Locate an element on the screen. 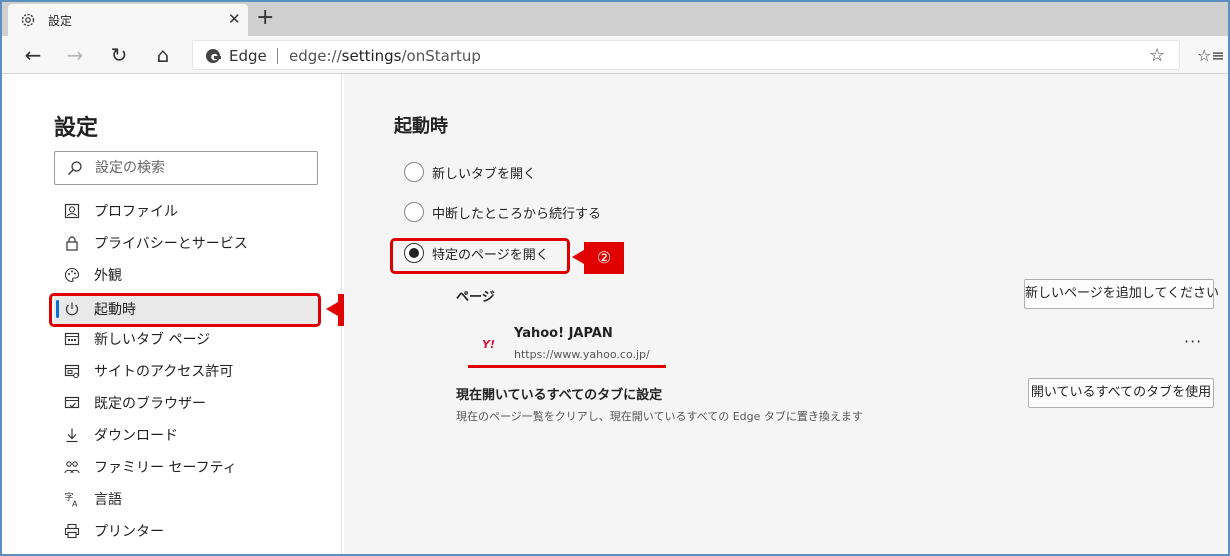 This screenshot has height=556, width=1230. gear-icon is located at coordinates (28, 20).